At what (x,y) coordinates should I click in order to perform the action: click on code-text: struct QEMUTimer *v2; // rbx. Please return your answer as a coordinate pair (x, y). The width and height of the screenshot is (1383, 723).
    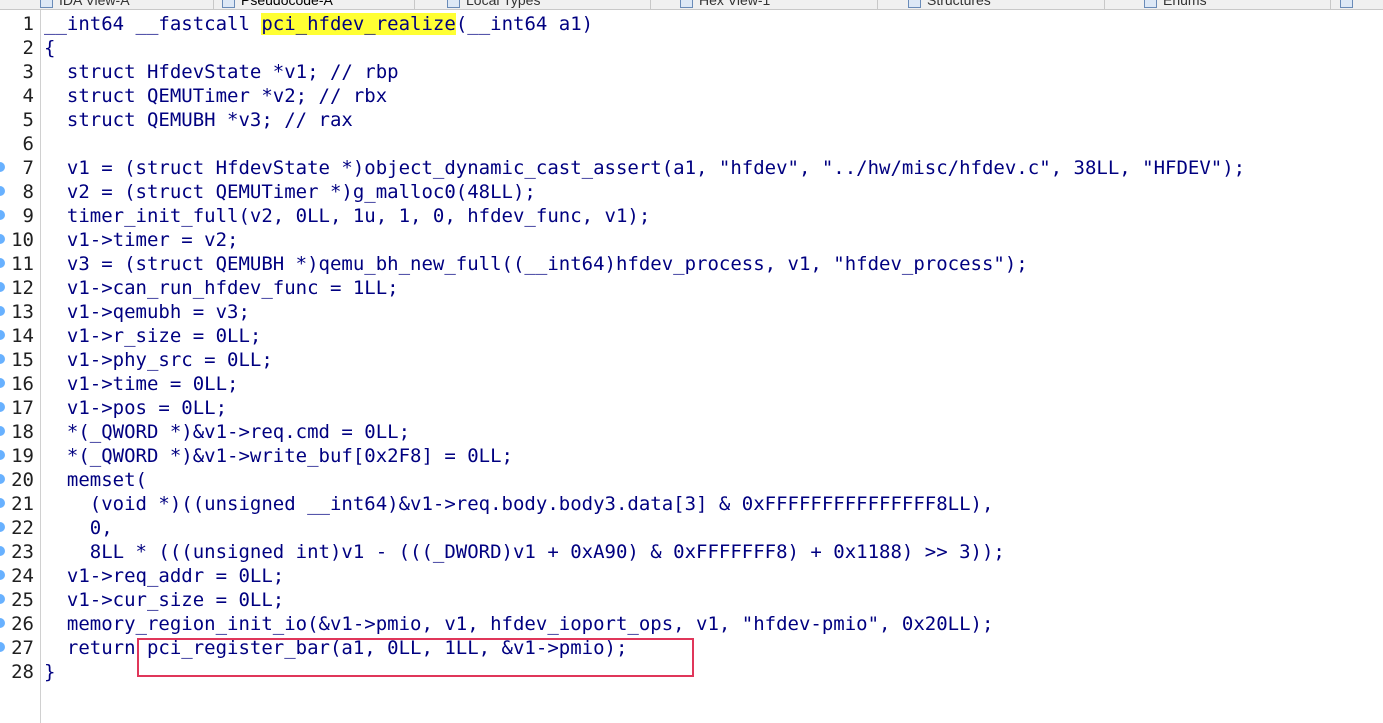
    Looking at the image, I should click on (216, 96).